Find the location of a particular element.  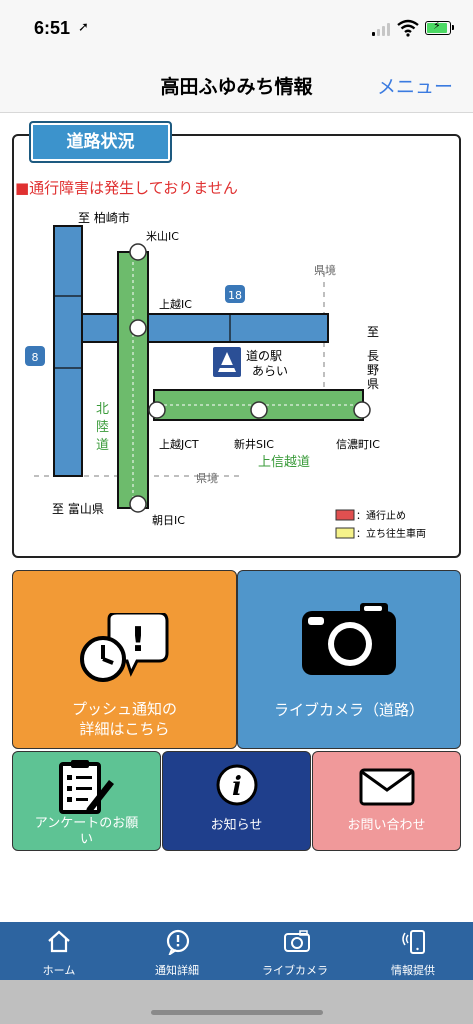

route-8-label: 8 is located at coordinates (35, 357).